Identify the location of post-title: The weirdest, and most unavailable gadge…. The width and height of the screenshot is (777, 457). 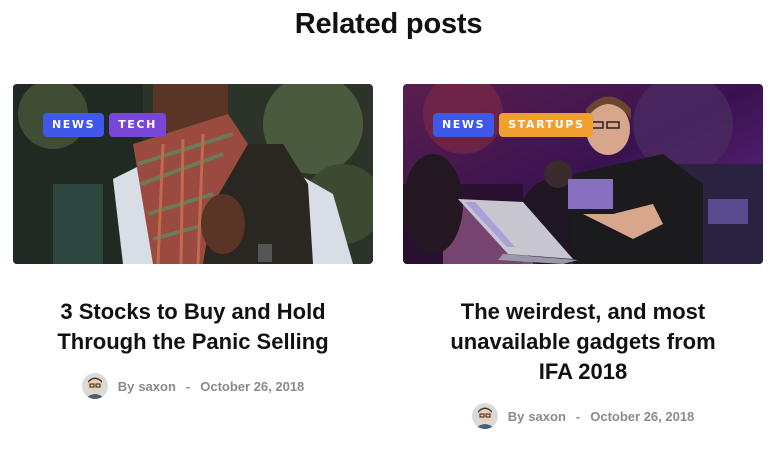
(583, 342).